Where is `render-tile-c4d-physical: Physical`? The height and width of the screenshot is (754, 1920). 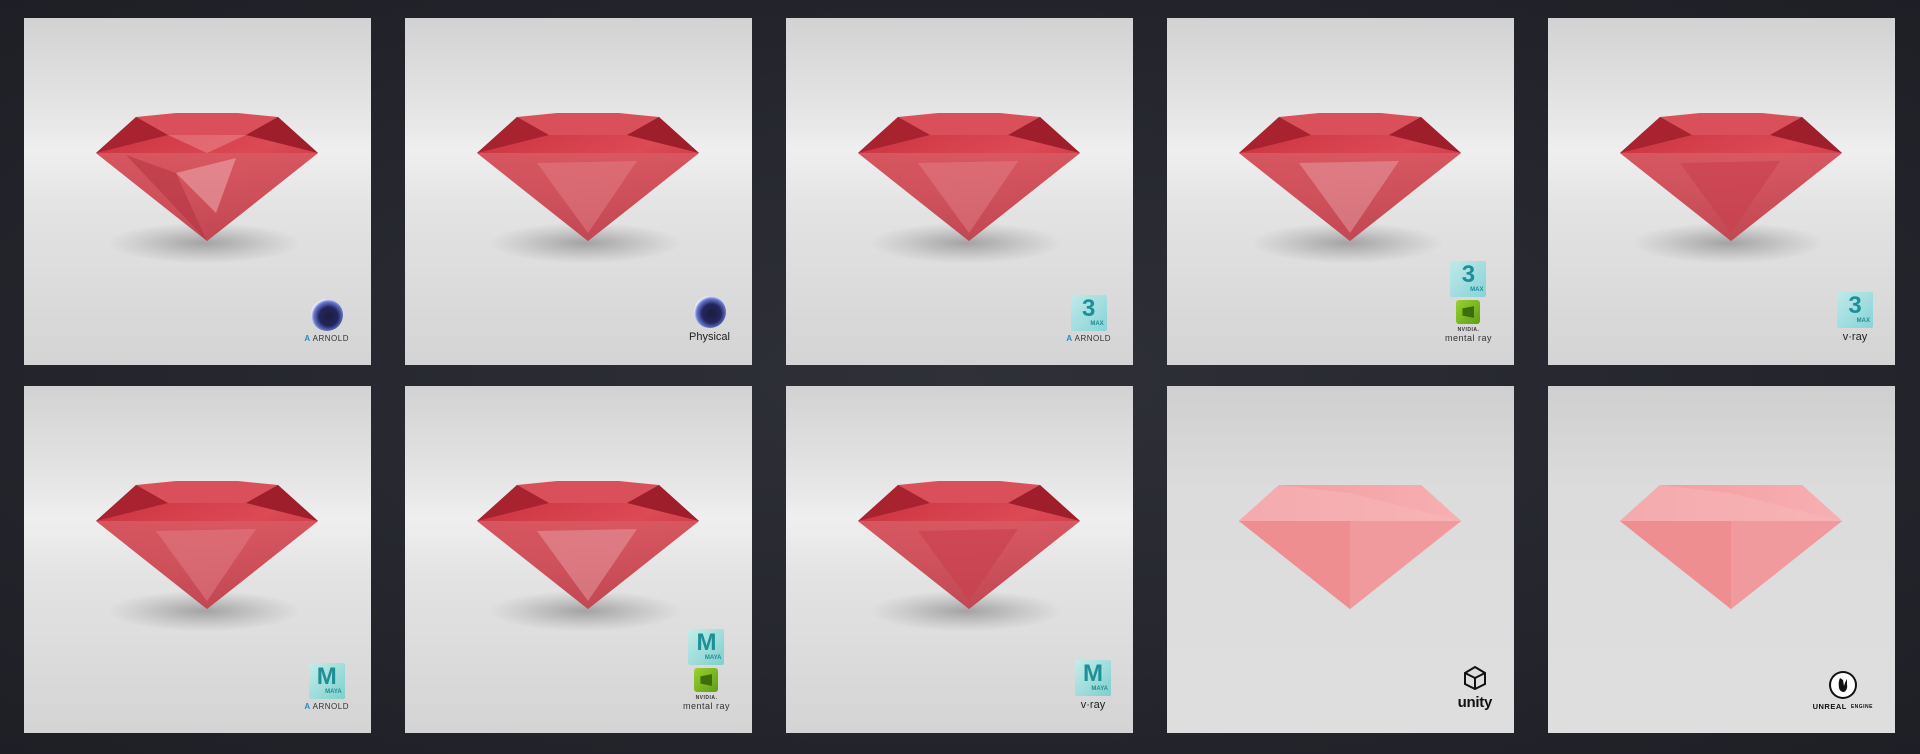
render-tile-c4d-physical: Physical is located at coordinates (578, 191).